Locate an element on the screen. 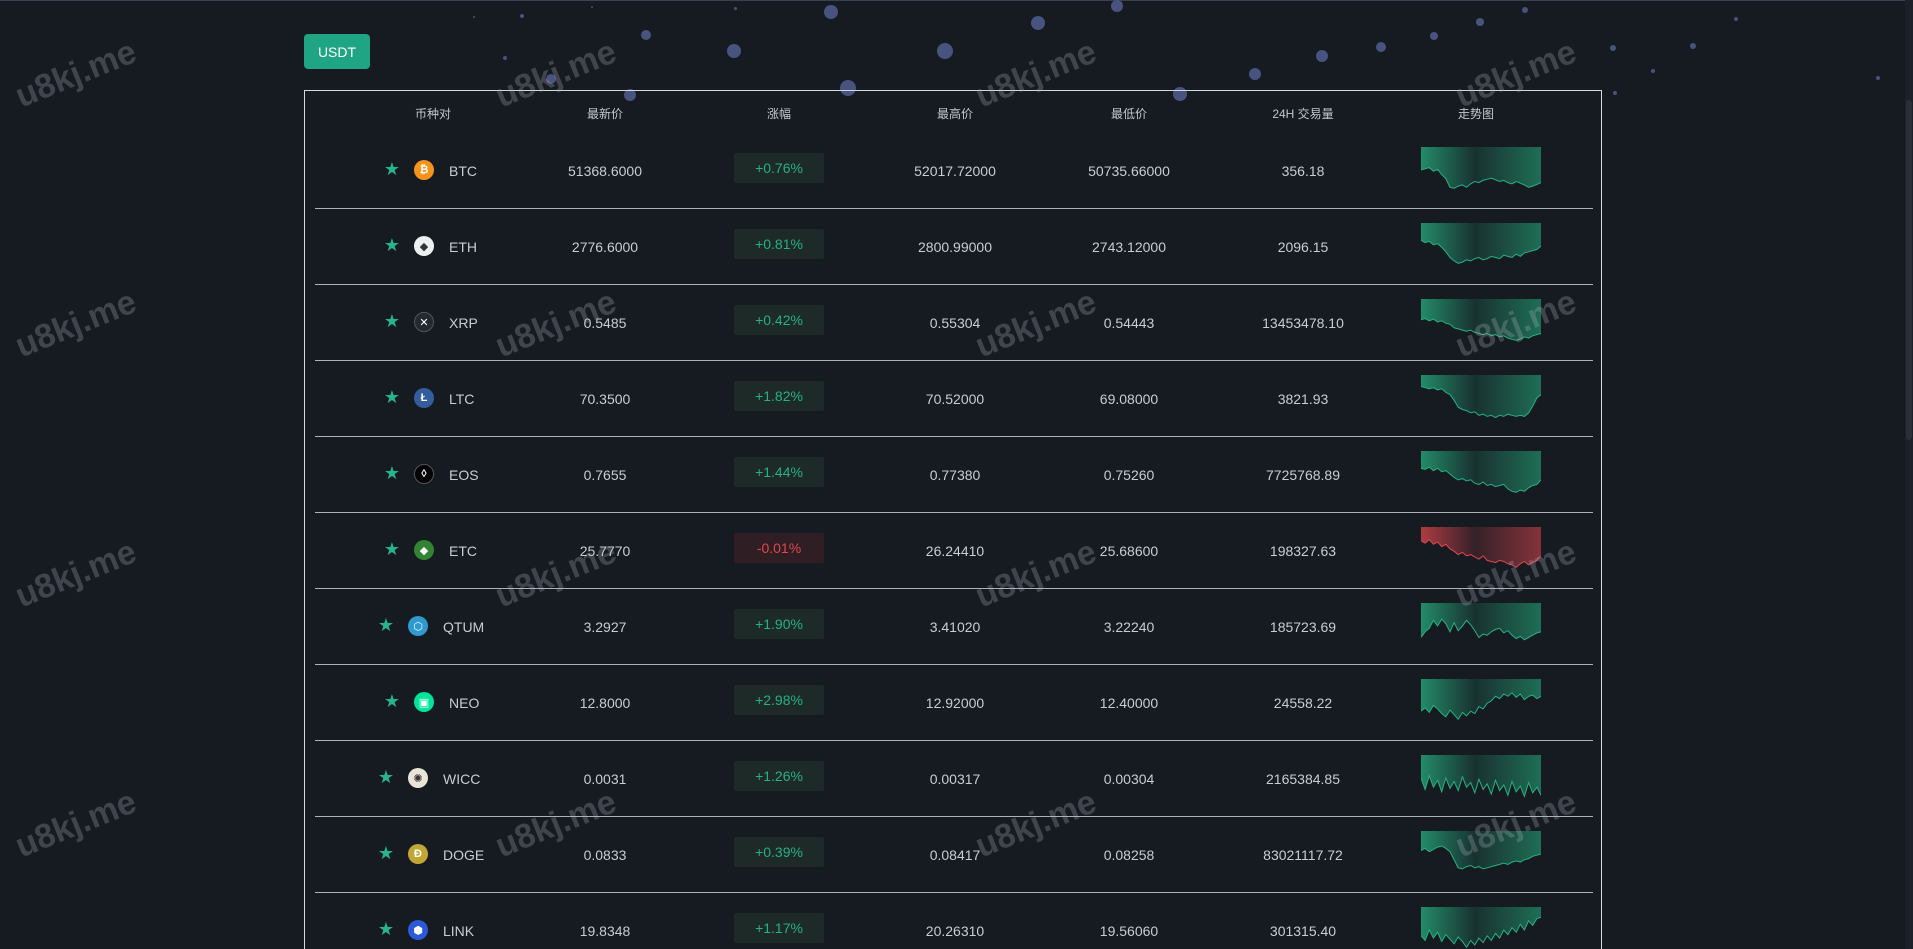 This screenshot has width=1913, height=949. usdt-quote-tab: USDT is located at coordinates (337, 51).